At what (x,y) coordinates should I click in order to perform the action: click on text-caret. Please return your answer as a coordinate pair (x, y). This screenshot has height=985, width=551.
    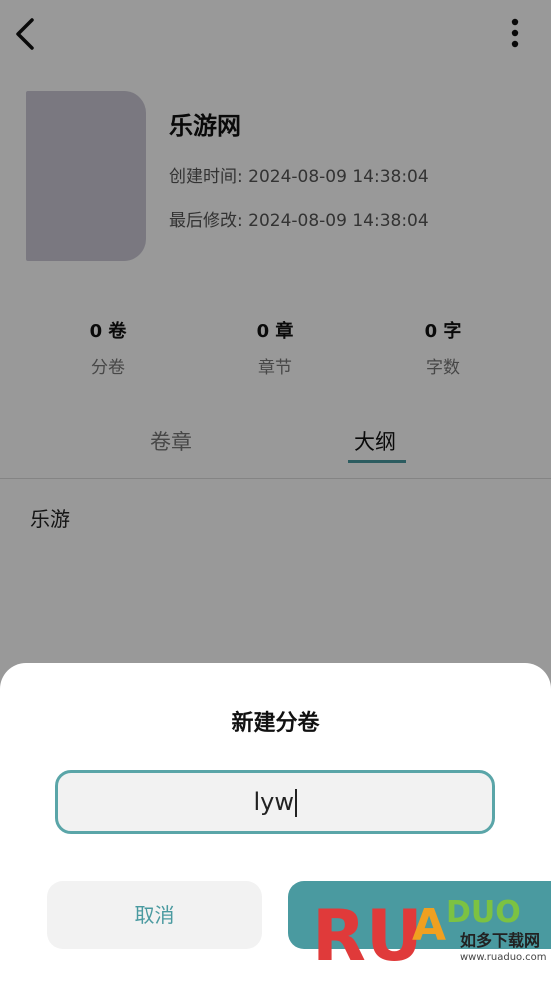
    Looking at the image, I should click on (296, 803).